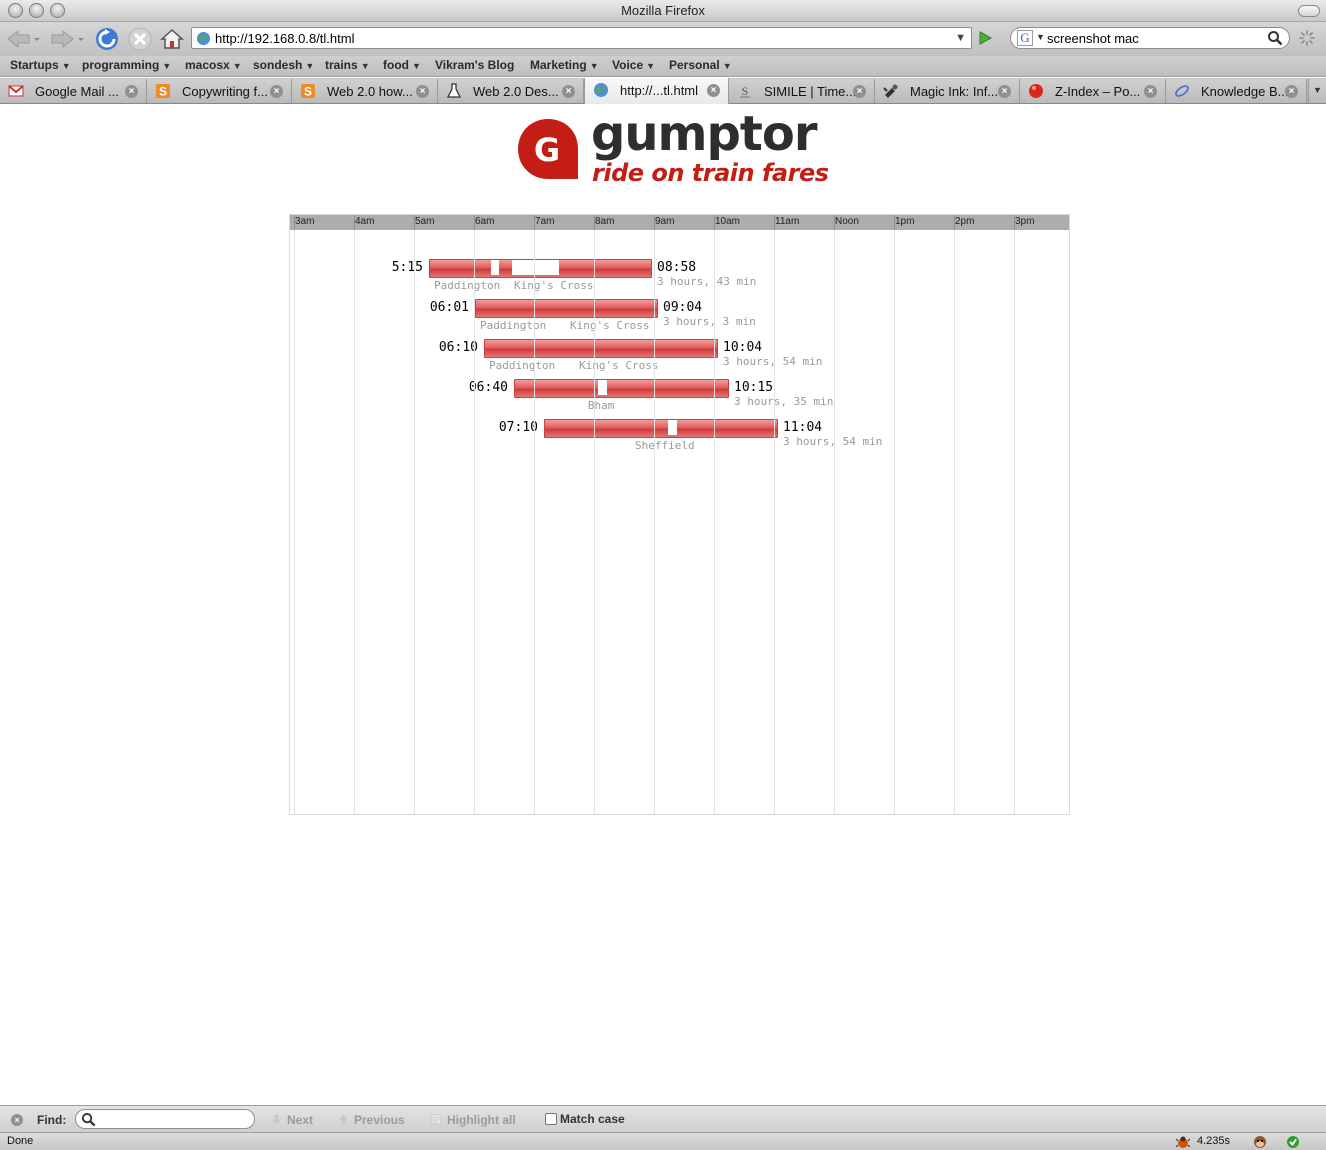  What do you see at coordinates (474, 65) in the screenshot?
I see `bookmark-vikrams-blog: Vikram's Blog` at bounding box center [474, 65].